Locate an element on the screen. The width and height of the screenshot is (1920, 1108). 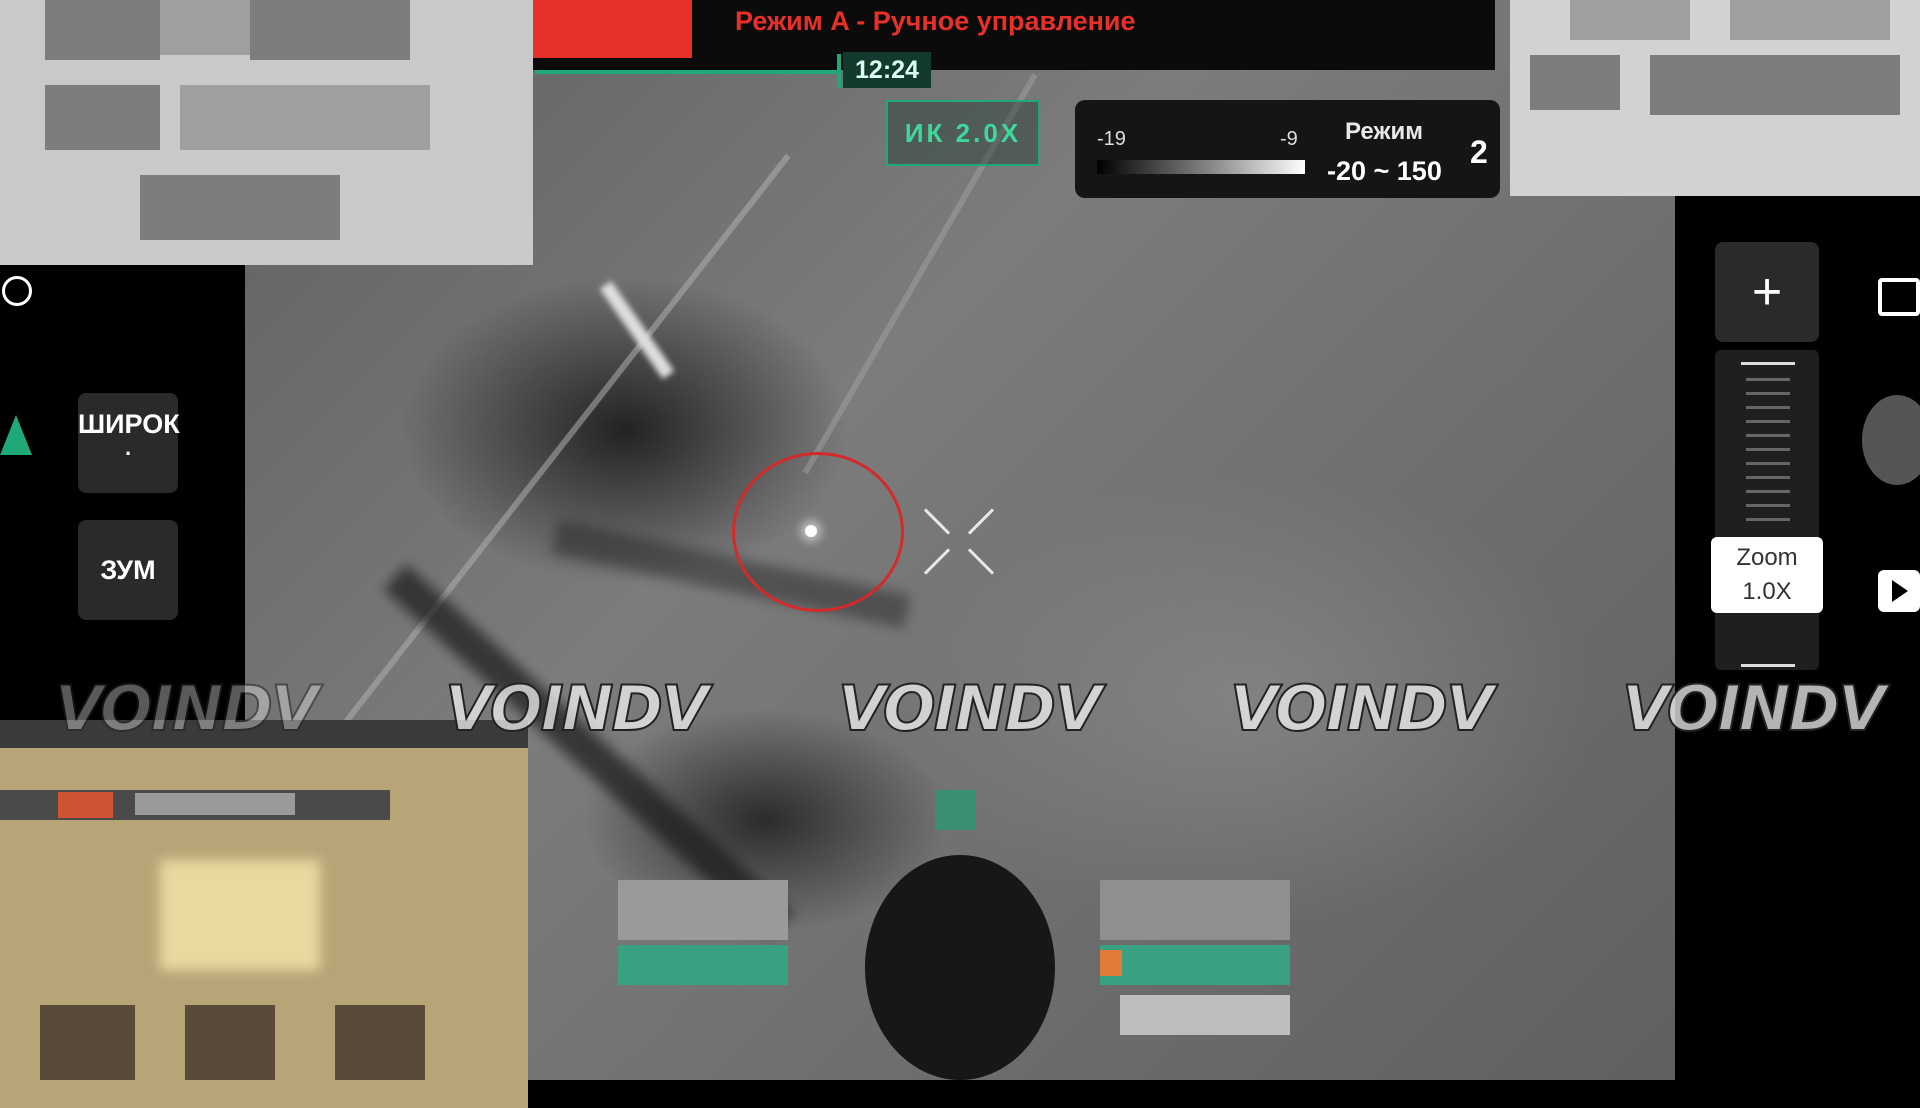
heat-signature is located at coordinates (811, 531).